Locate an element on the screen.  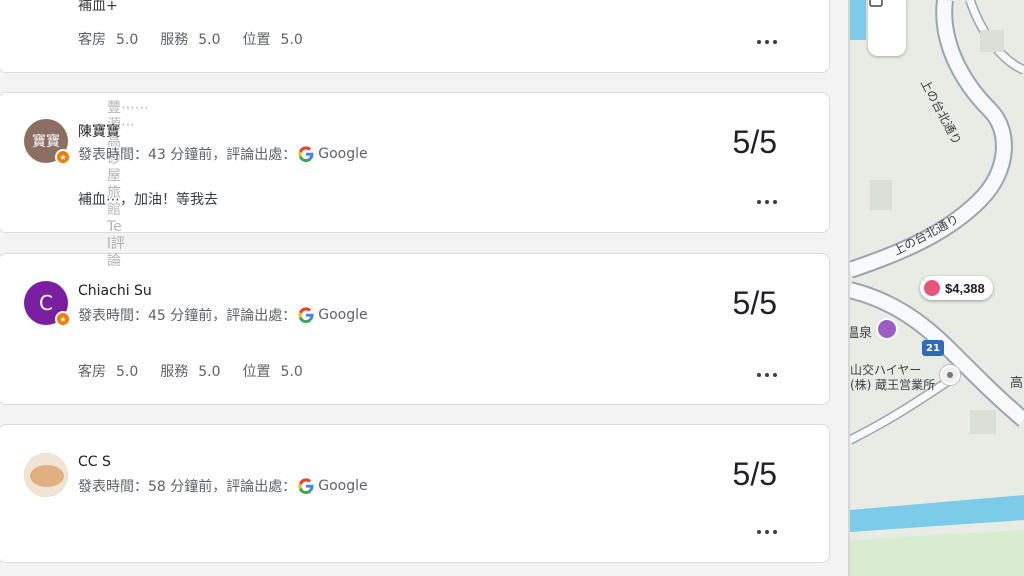
hotel-icon is located at coordinates (932, 288).